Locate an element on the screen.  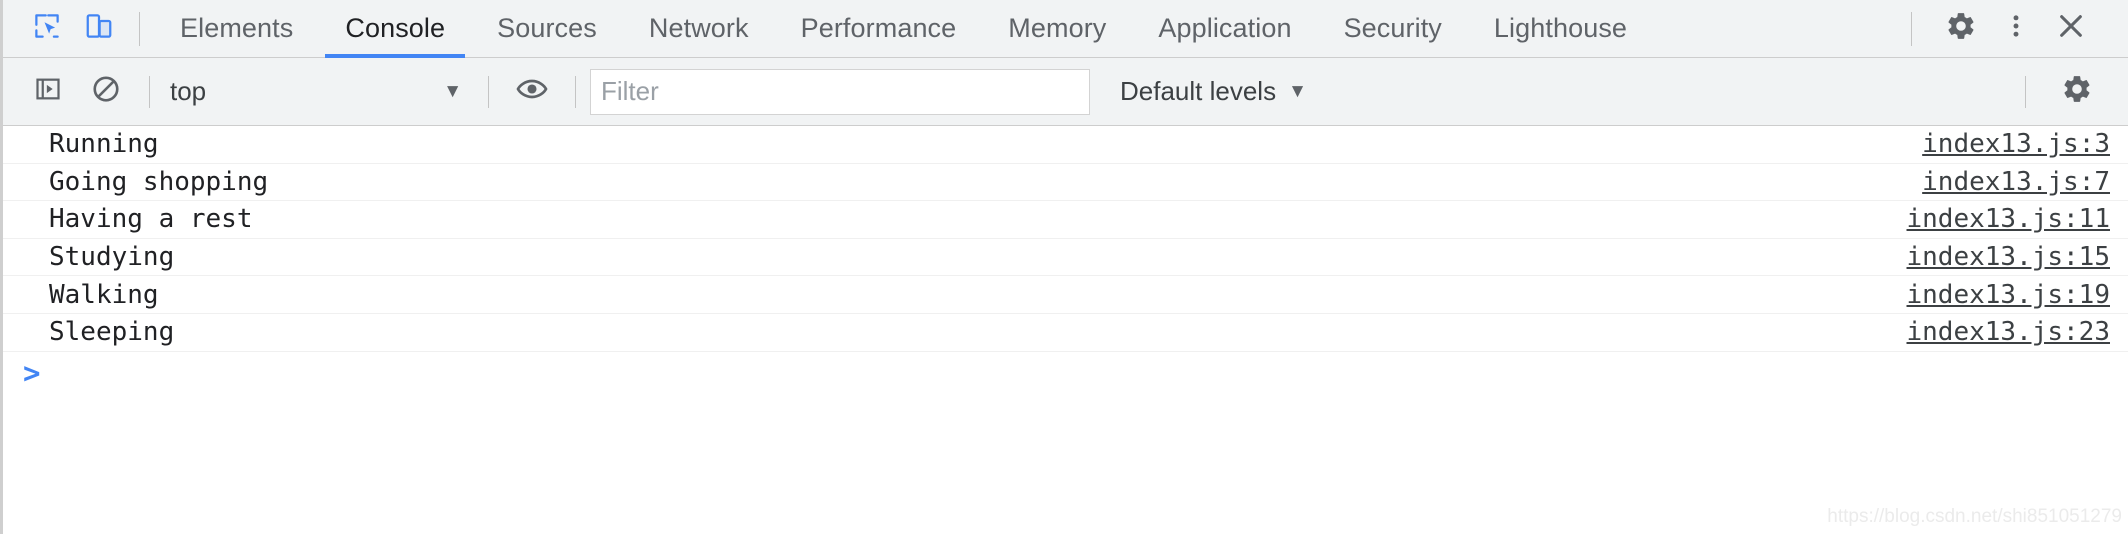
devtools-close-button is located at coordinates (2071, 29).